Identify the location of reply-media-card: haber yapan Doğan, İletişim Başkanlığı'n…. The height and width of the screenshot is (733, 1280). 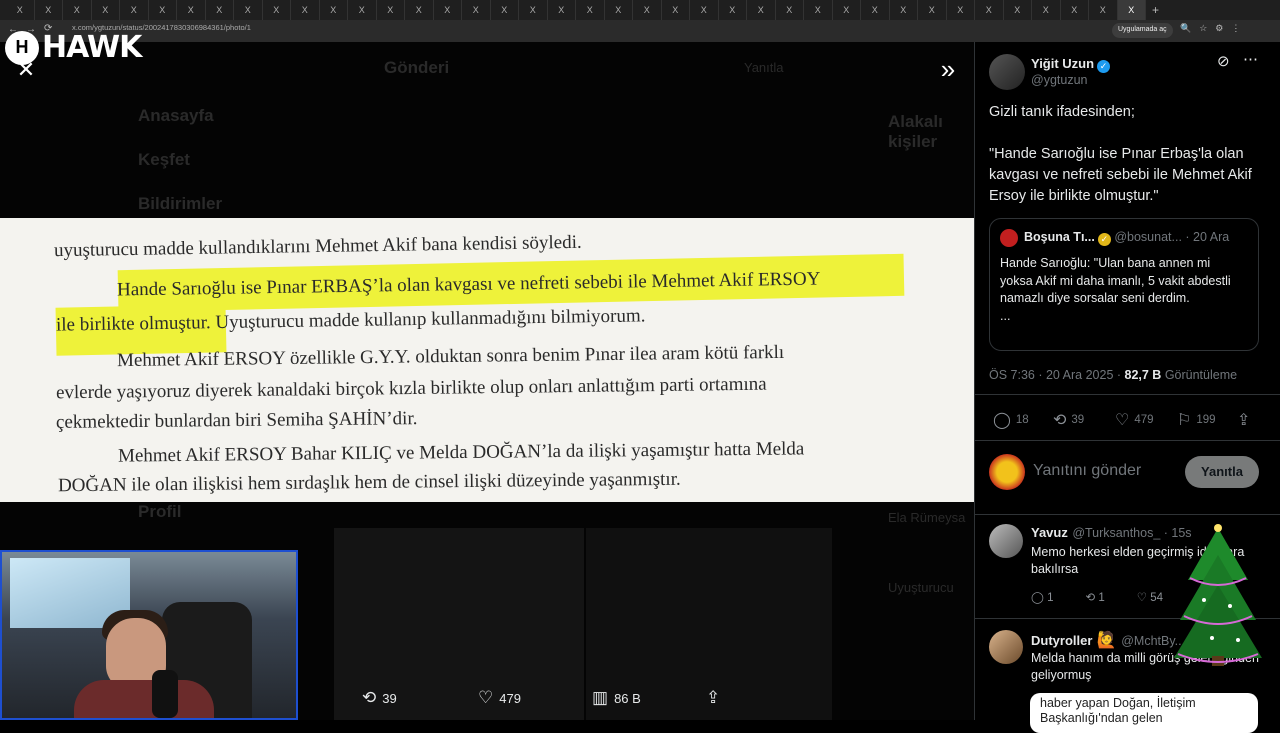
(1144, 713).